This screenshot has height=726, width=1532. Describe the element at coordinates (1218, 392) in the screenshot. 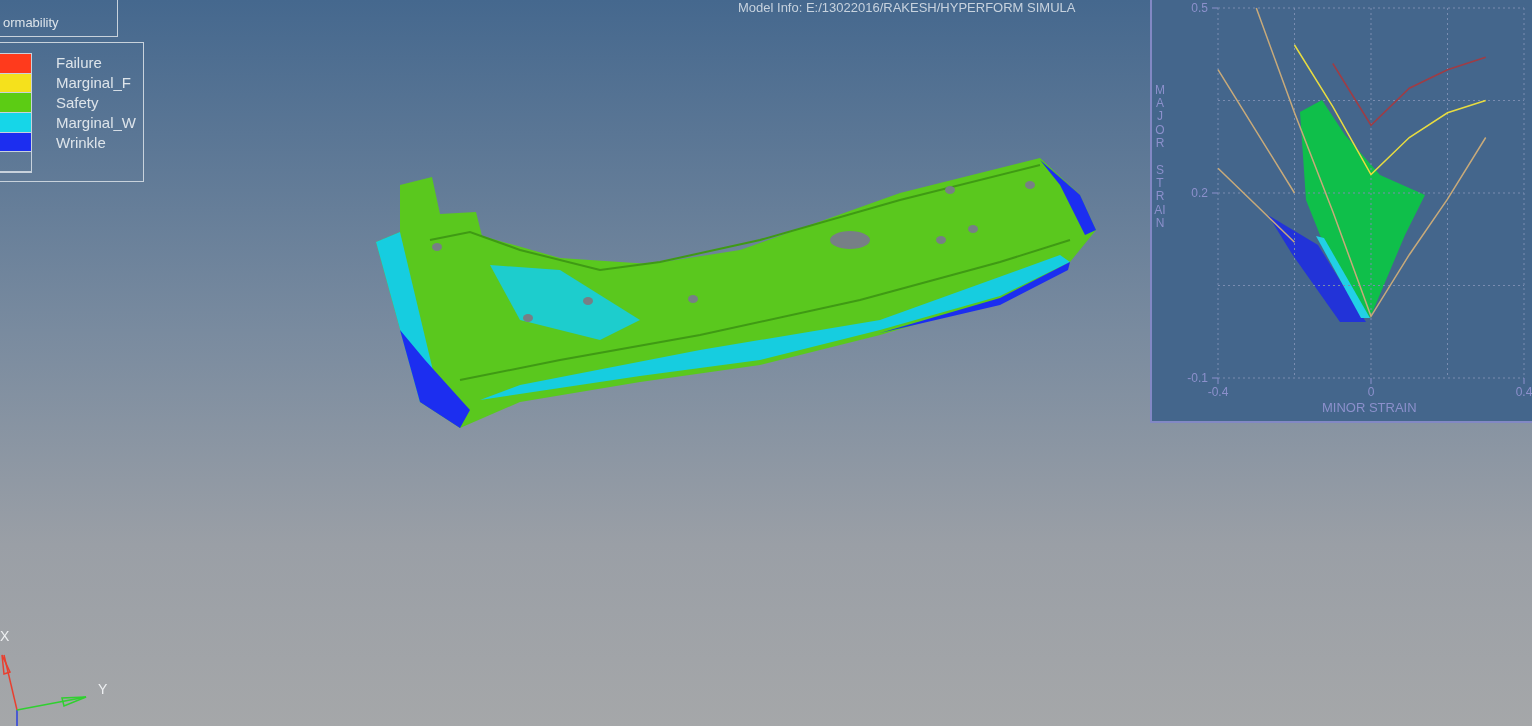

I see `x-tick-label: -0.4` at that location.